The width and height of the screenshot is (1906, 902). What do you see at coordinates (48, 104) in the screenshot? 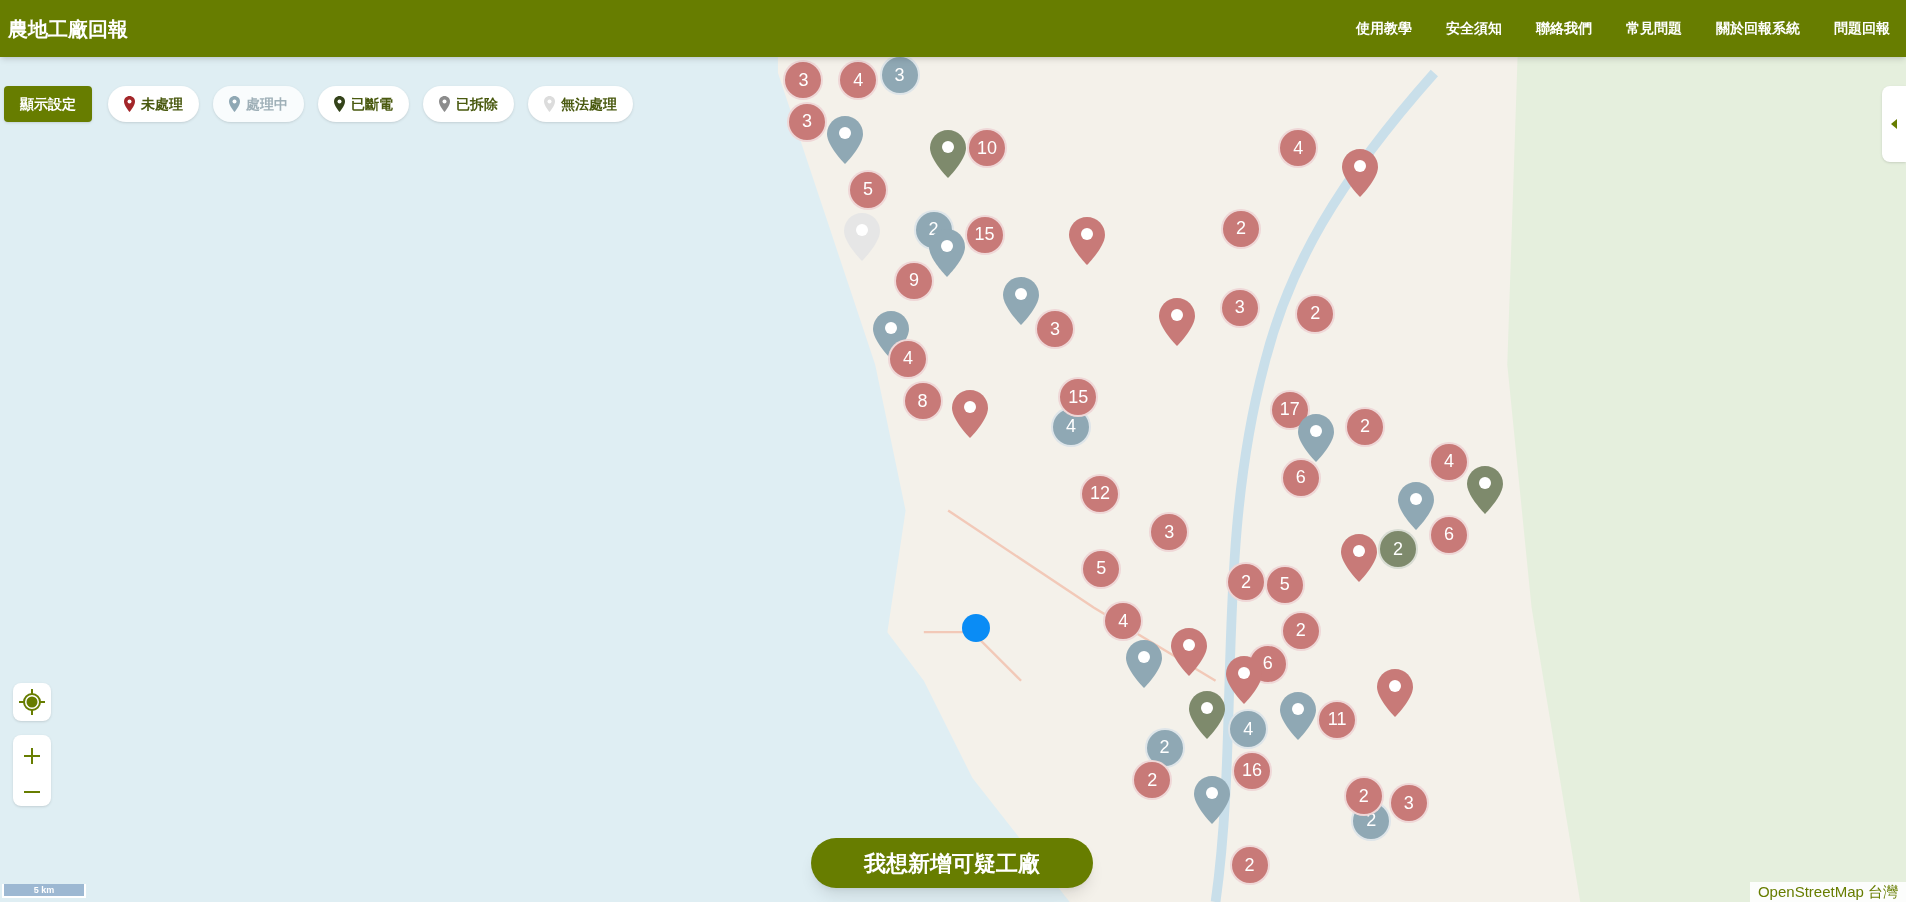
I see `display-settings-button: 顯示設定` at bounding box center [48, 104].